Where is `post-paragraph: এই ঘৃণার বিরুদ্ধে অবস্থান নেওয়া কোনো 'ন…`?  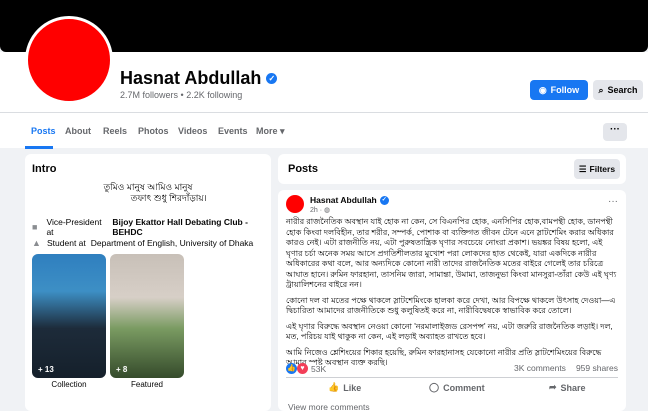 post-paragraph: এই ঘৃণার বিরুদ্ধে অবস্থান নেওয়া কোনো 'ন… is located at coordinates (449, 331).